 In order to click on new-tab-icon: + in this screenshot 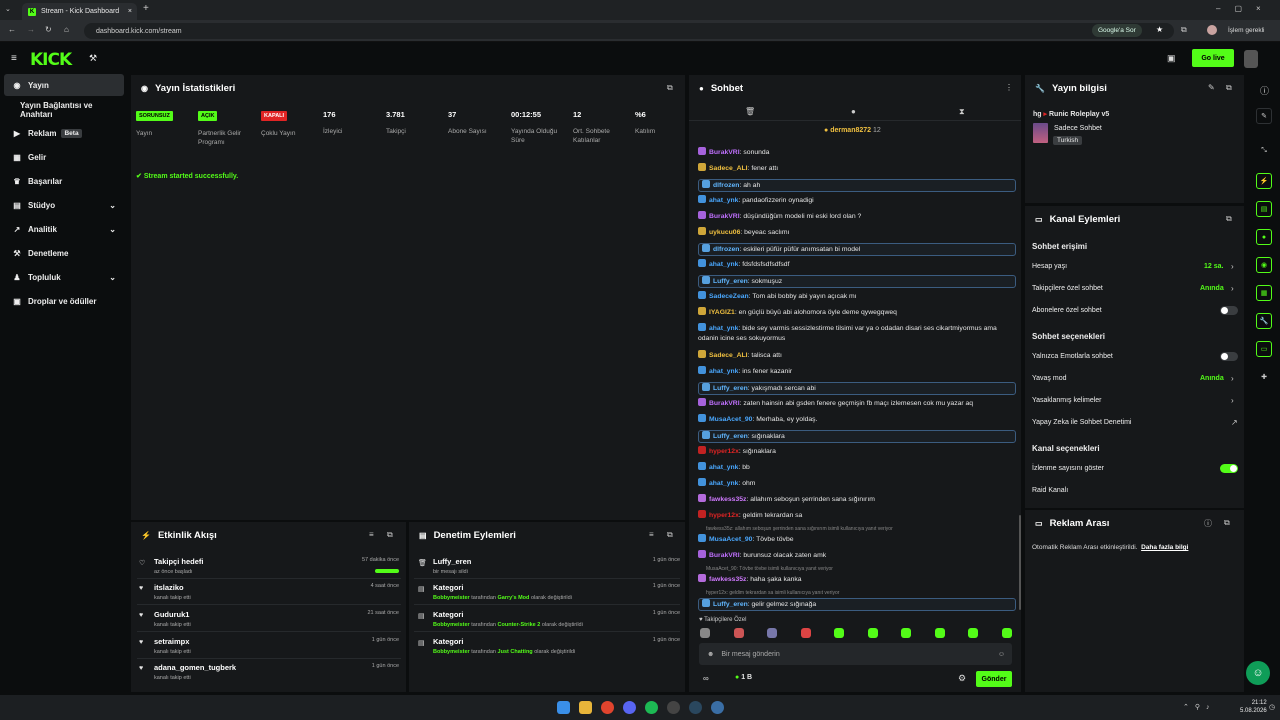, I will do `click(146, 8)`.